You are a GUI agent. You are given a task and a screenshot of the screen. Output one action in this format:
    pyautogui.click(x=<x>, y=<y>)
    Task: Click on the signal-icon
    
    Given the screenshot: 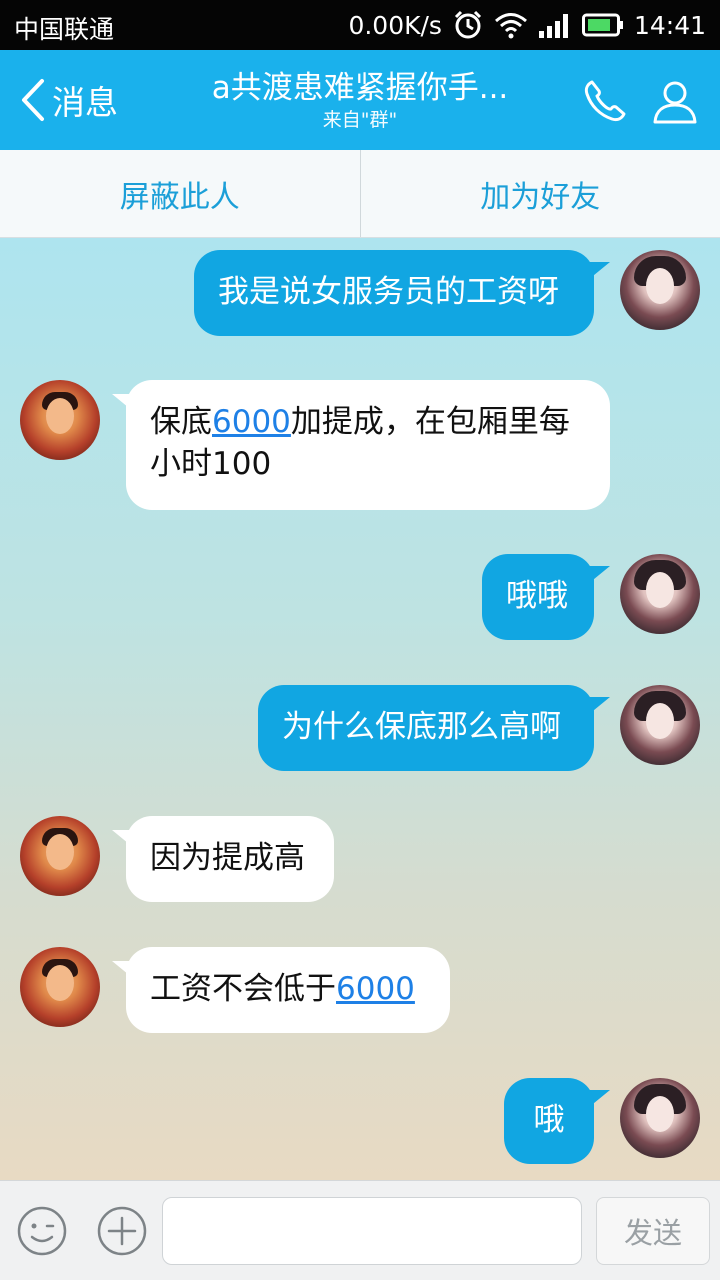 What is the action you would take?
    pyautogui.click(x=553, y=26)
    